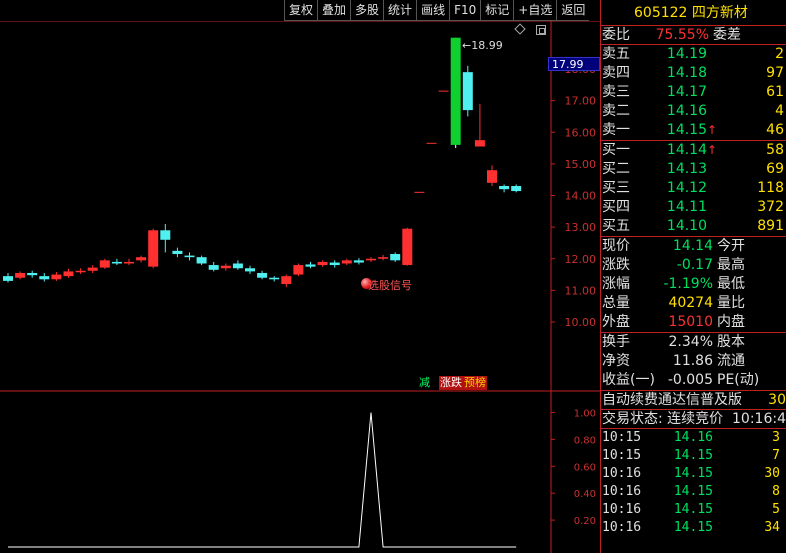 This screenshot has height=553, width=786. What do you see at coordinates (693, 130) in the screenshot?
I see `sell-row: 卖一 14.15 ↑ 46` at bounding box center [693, 130].